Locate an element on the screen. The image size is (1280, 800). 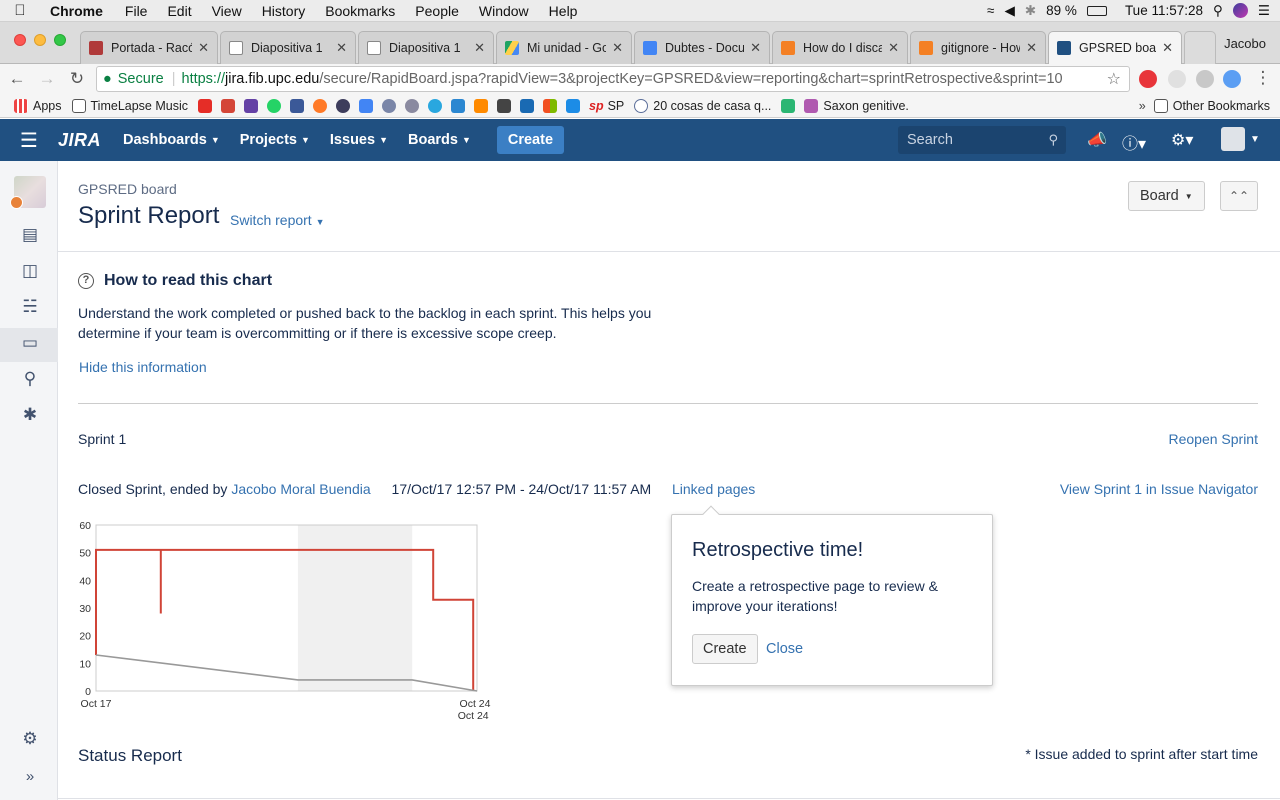
bookmark-timelapse: TimeLapse Music is located at coordinates (129, 105).